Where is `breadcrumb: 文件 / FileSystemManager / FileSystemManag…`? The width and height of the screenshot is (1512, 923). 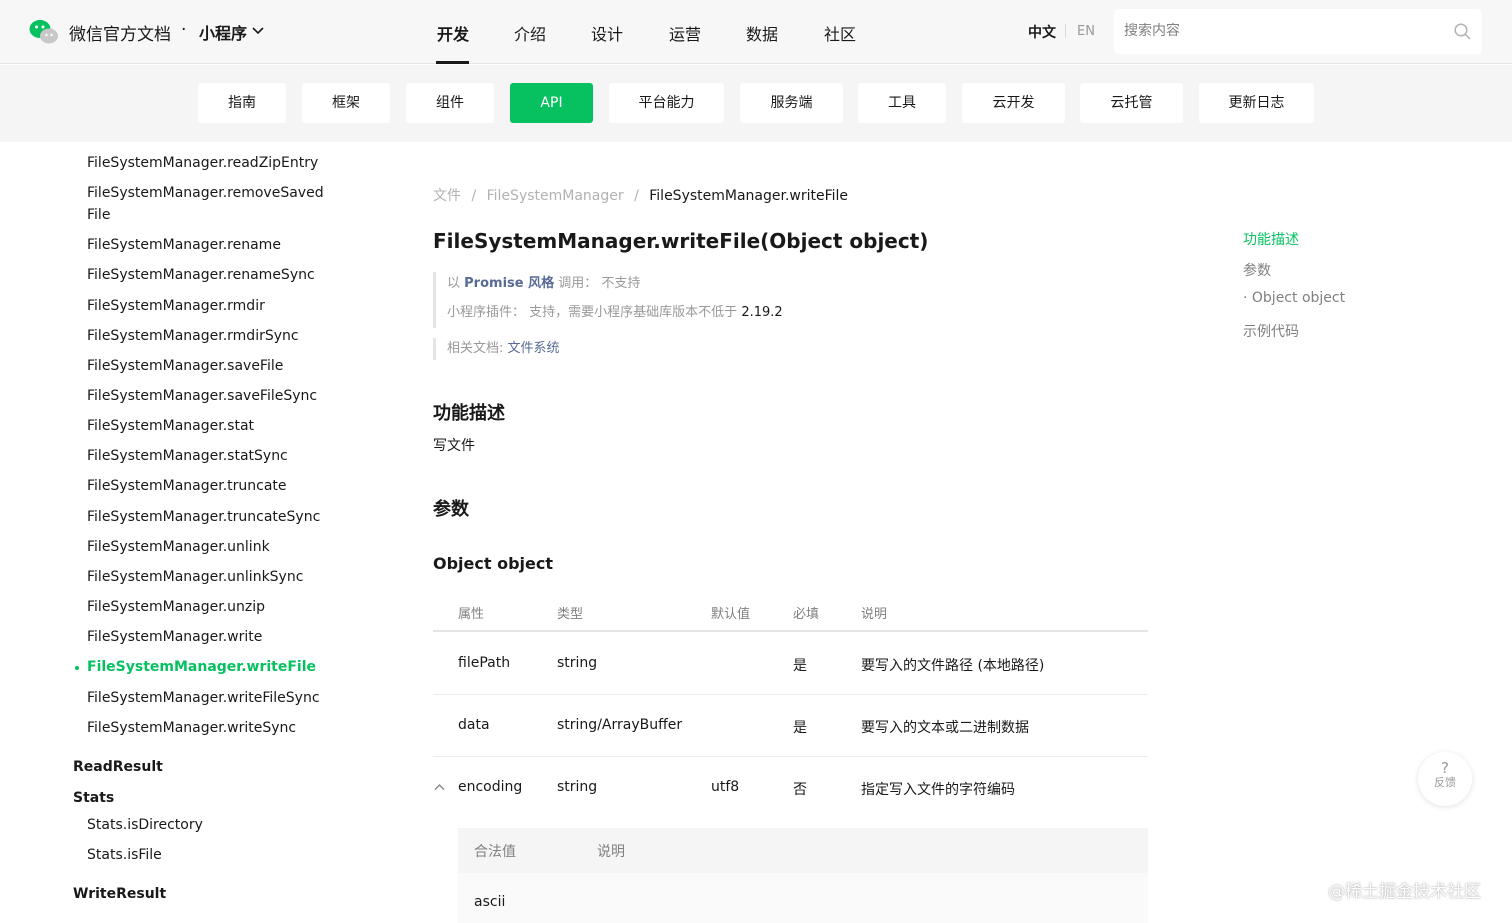
breadcrumb: 文件 / FileSystemManager / FileSystemManag… is located at coordinates (643, 195).